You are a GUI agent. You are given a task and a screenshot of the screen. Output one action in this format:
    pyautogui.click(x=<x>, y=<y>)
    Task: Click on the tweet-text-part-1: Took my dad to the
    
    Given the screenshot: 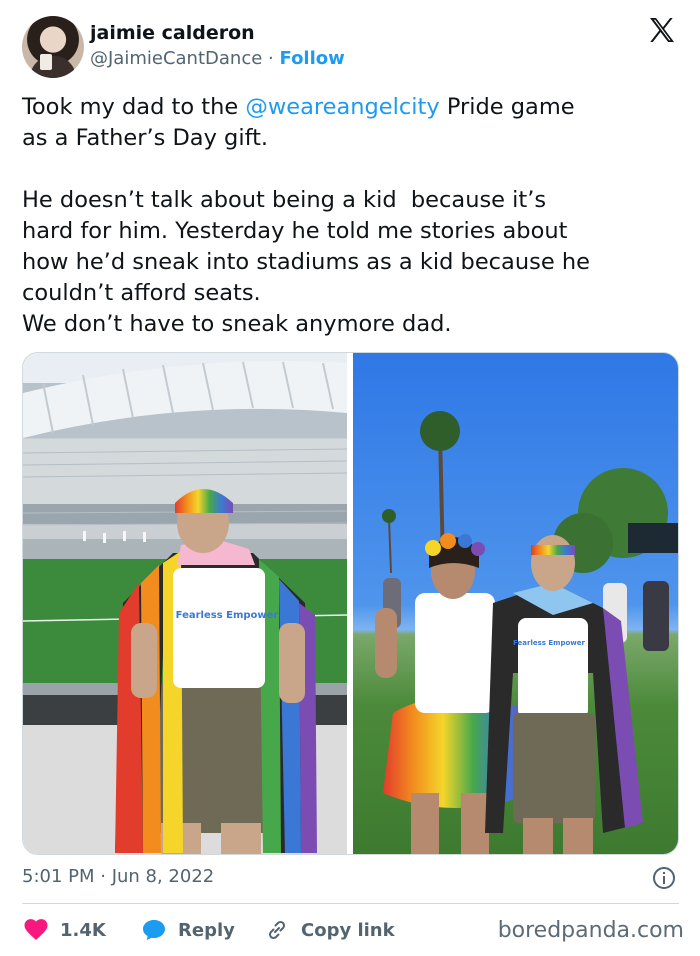 What is the action you would take?
    pyautogui.click(x=134, y=107)
    